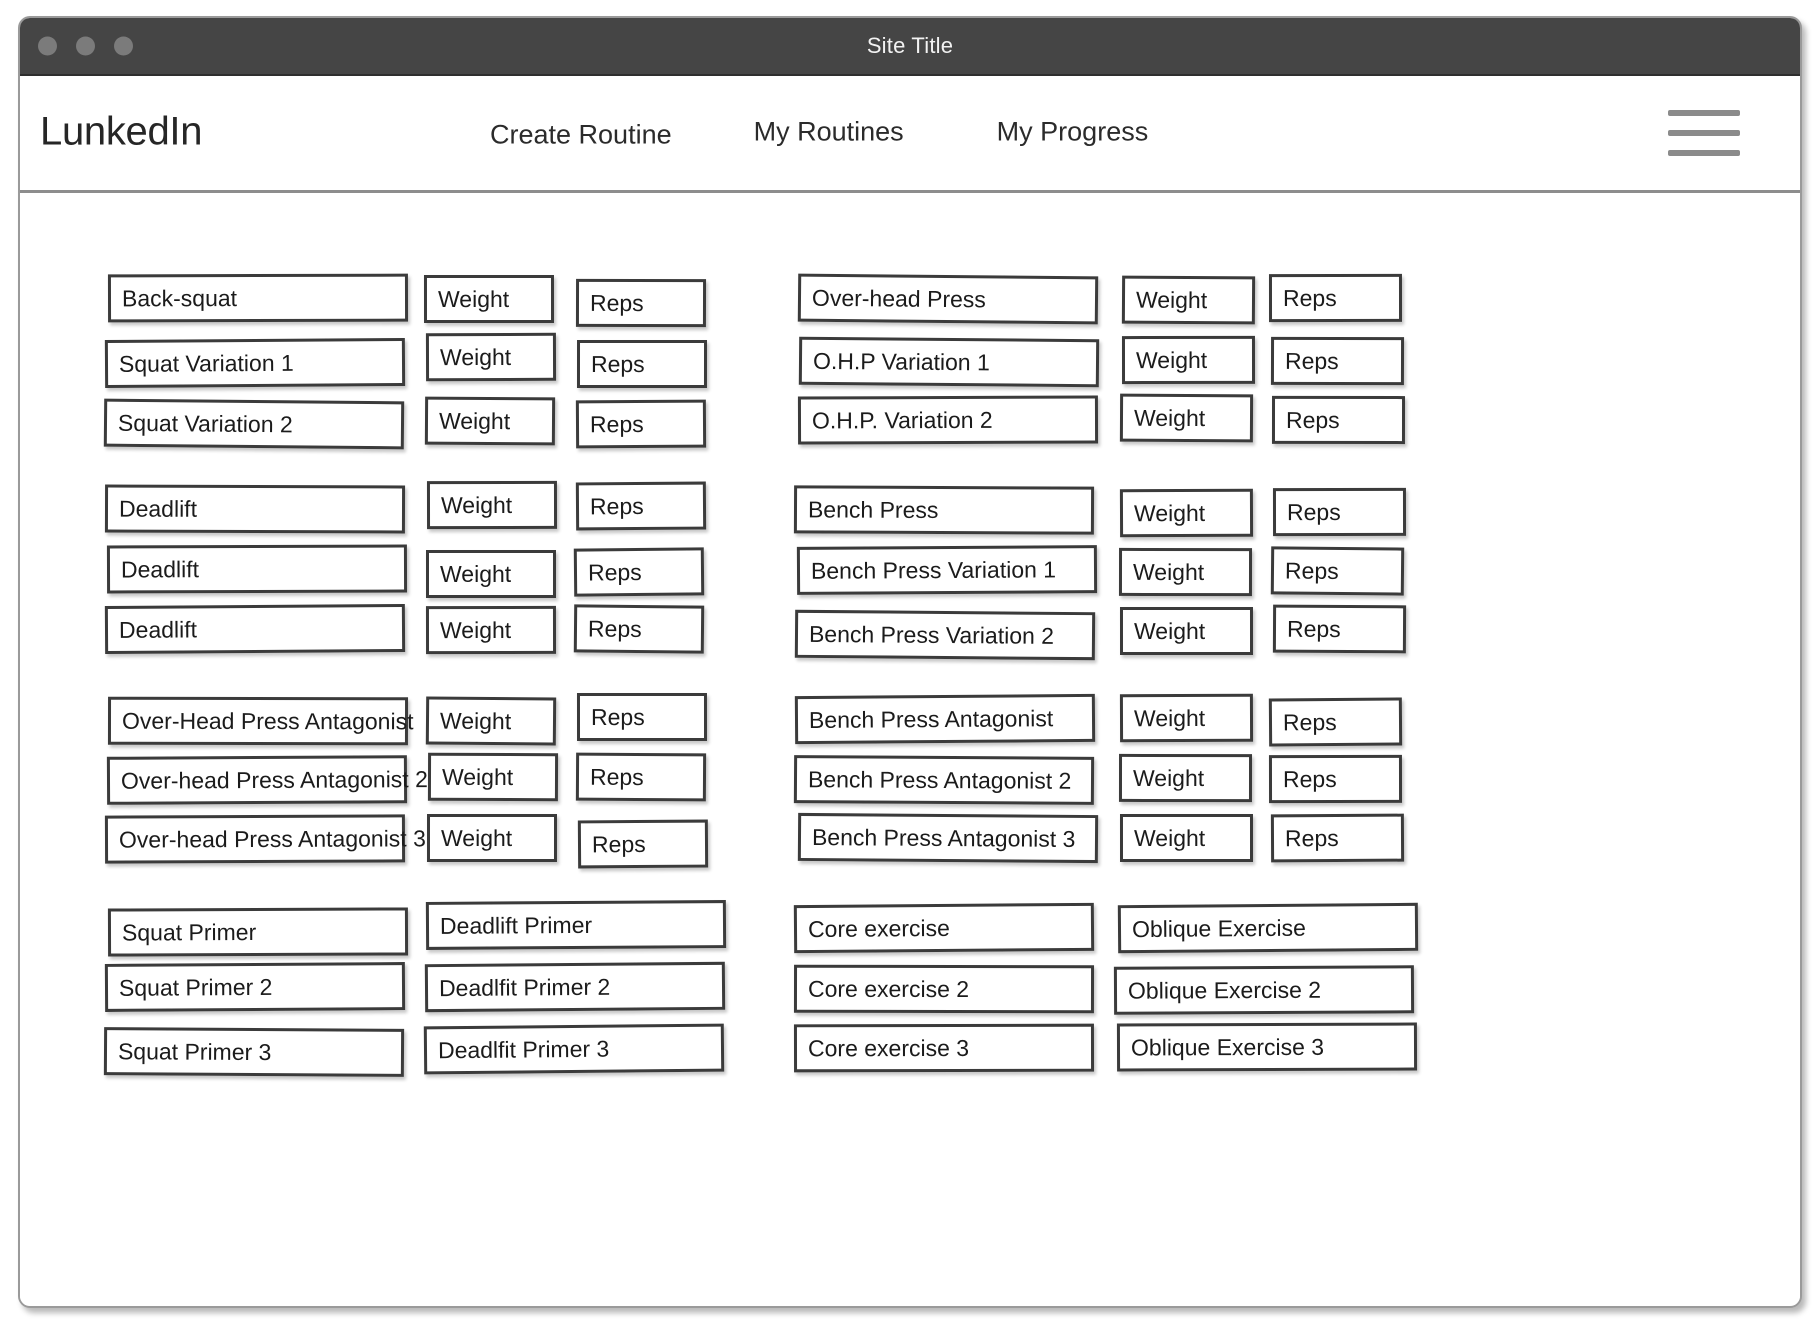 The image size is (1820, 1326). I want to click on nav-link-my-progress: My Progress, so click(1073, 132).